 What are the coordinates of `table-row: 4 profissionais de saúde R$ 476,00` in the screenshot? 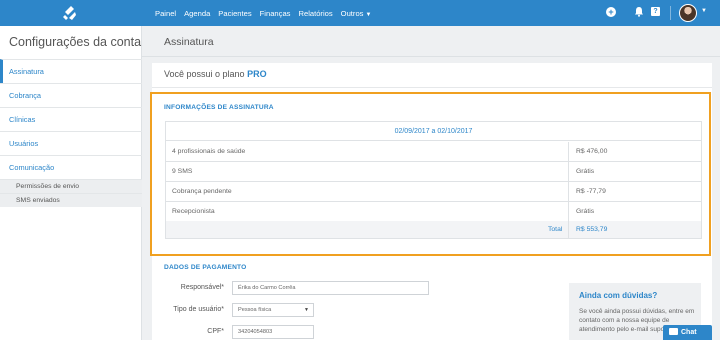 It's located at (433, 152).